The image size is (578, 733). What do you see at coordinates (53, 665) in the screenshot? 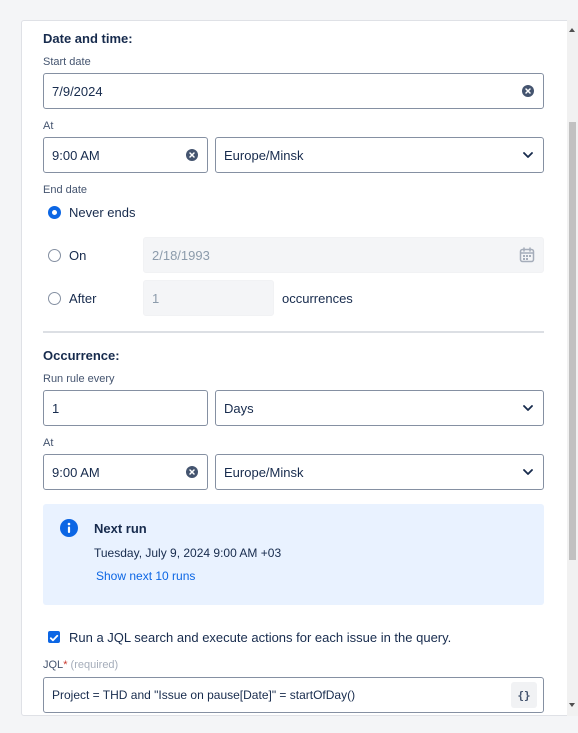
I see `jql-label-text: JQL` at bounding box center [53, 665].